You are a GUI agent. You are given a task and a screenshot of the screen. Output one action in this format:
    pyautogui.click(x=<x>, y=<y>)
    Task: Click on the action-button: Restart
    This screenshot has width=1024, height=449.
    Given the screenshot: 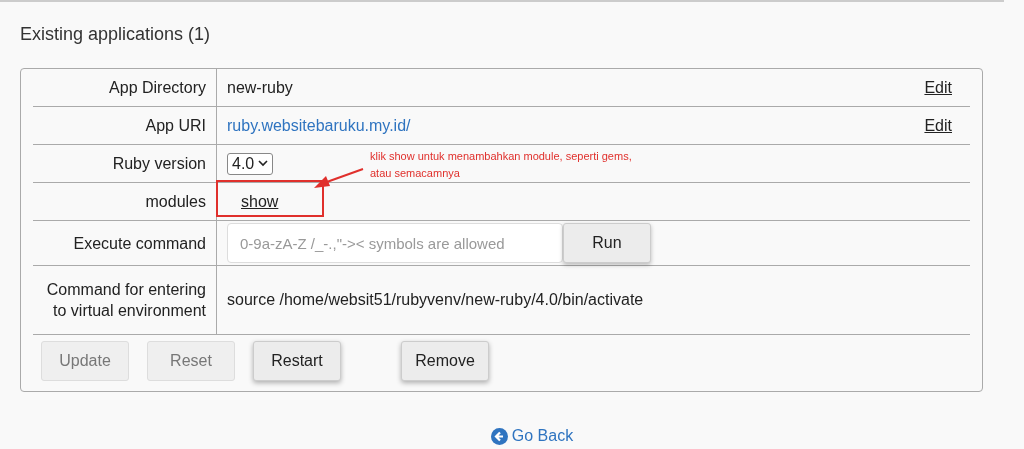 What is the action you would take?
    pyautogui.click(x=297, y=361)
    